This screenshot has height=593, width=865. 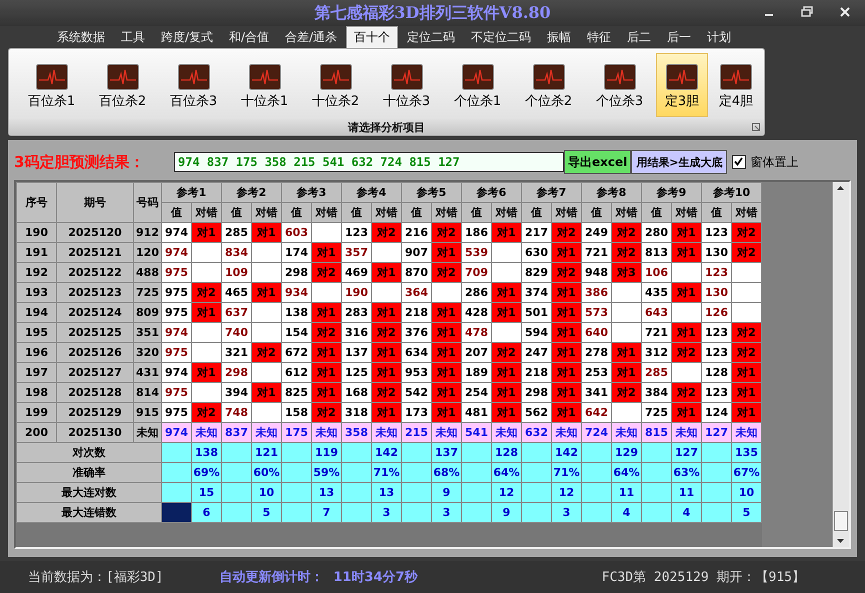 I want to click on table-cell: 196, so click(x=36, y=352).